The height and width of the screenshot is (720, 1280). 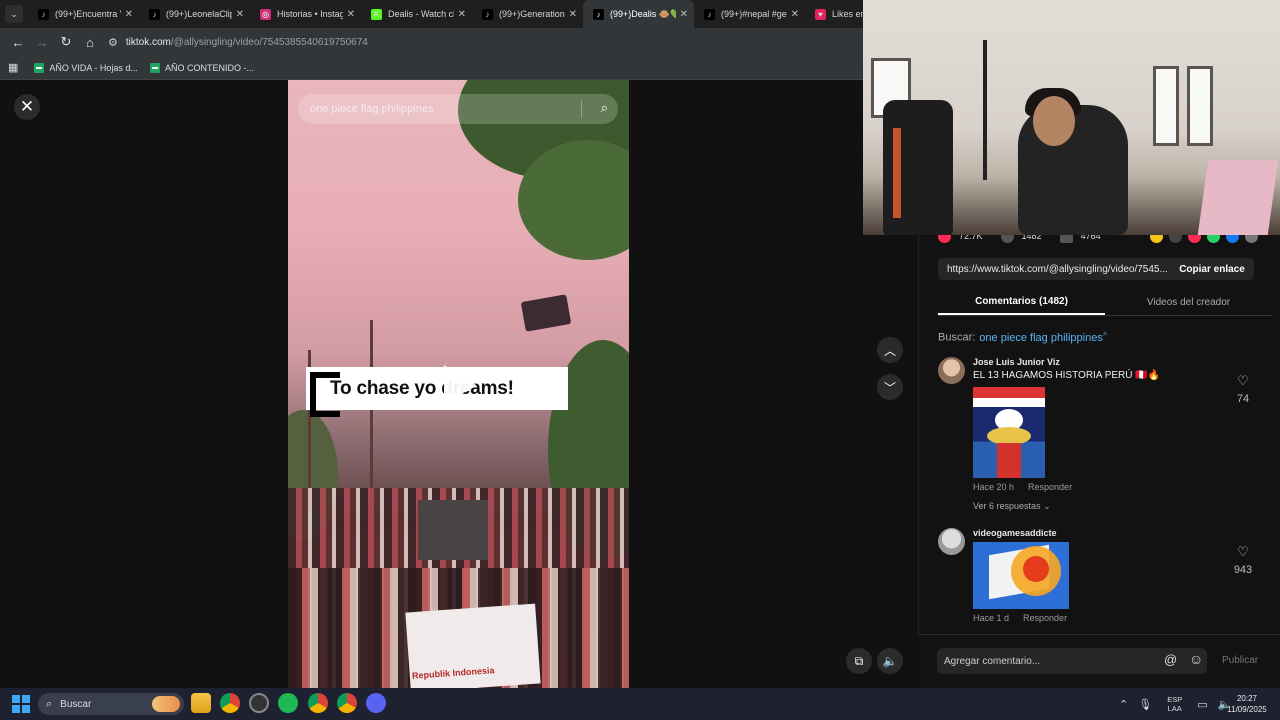 I want to click on comment-like: ♡ 943, so click(x=1243, y=561).